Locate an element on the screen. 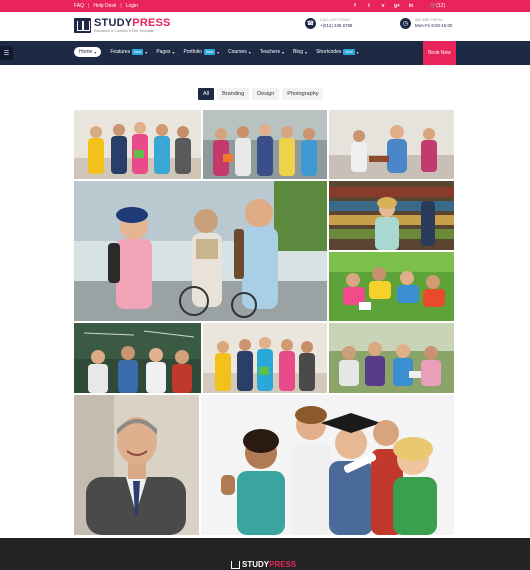  graduates-celebrating-photo is located at coordinates (327, 465).